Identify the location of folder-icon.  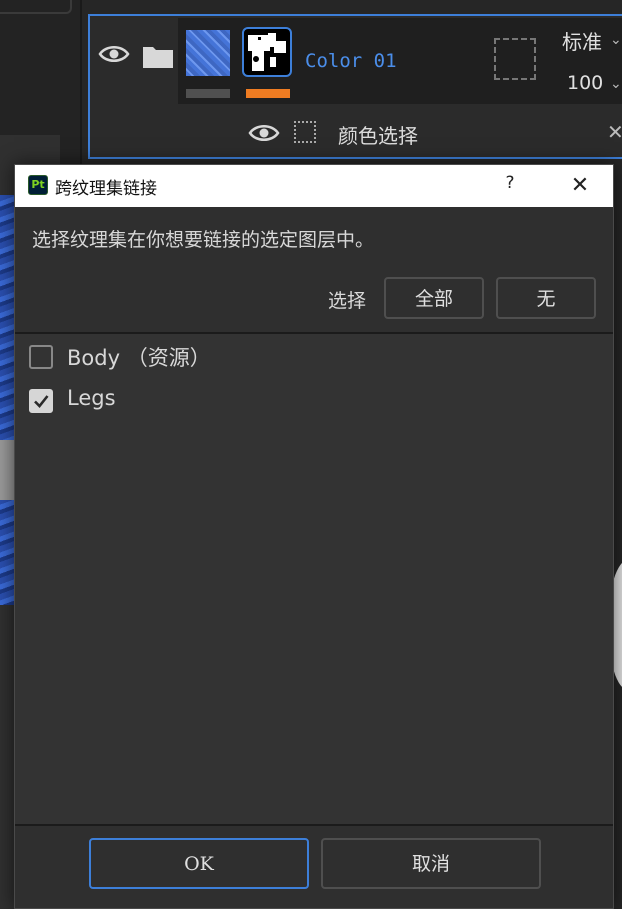
(158, 57).